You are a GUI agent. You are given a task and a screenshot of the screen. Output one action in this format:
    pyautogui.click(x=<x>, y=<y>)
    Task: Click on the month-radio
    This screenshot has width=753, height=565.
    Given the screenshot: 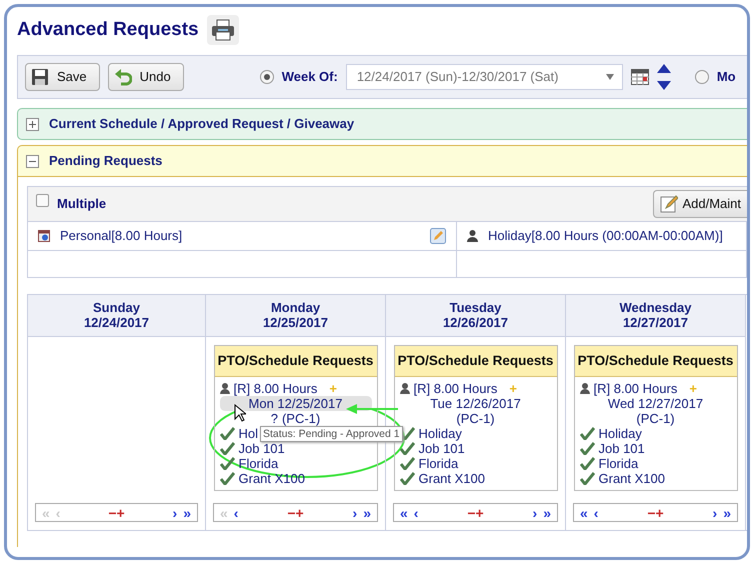 What is the action you would take?
    pyautogui.click(x=701, y=77)
    